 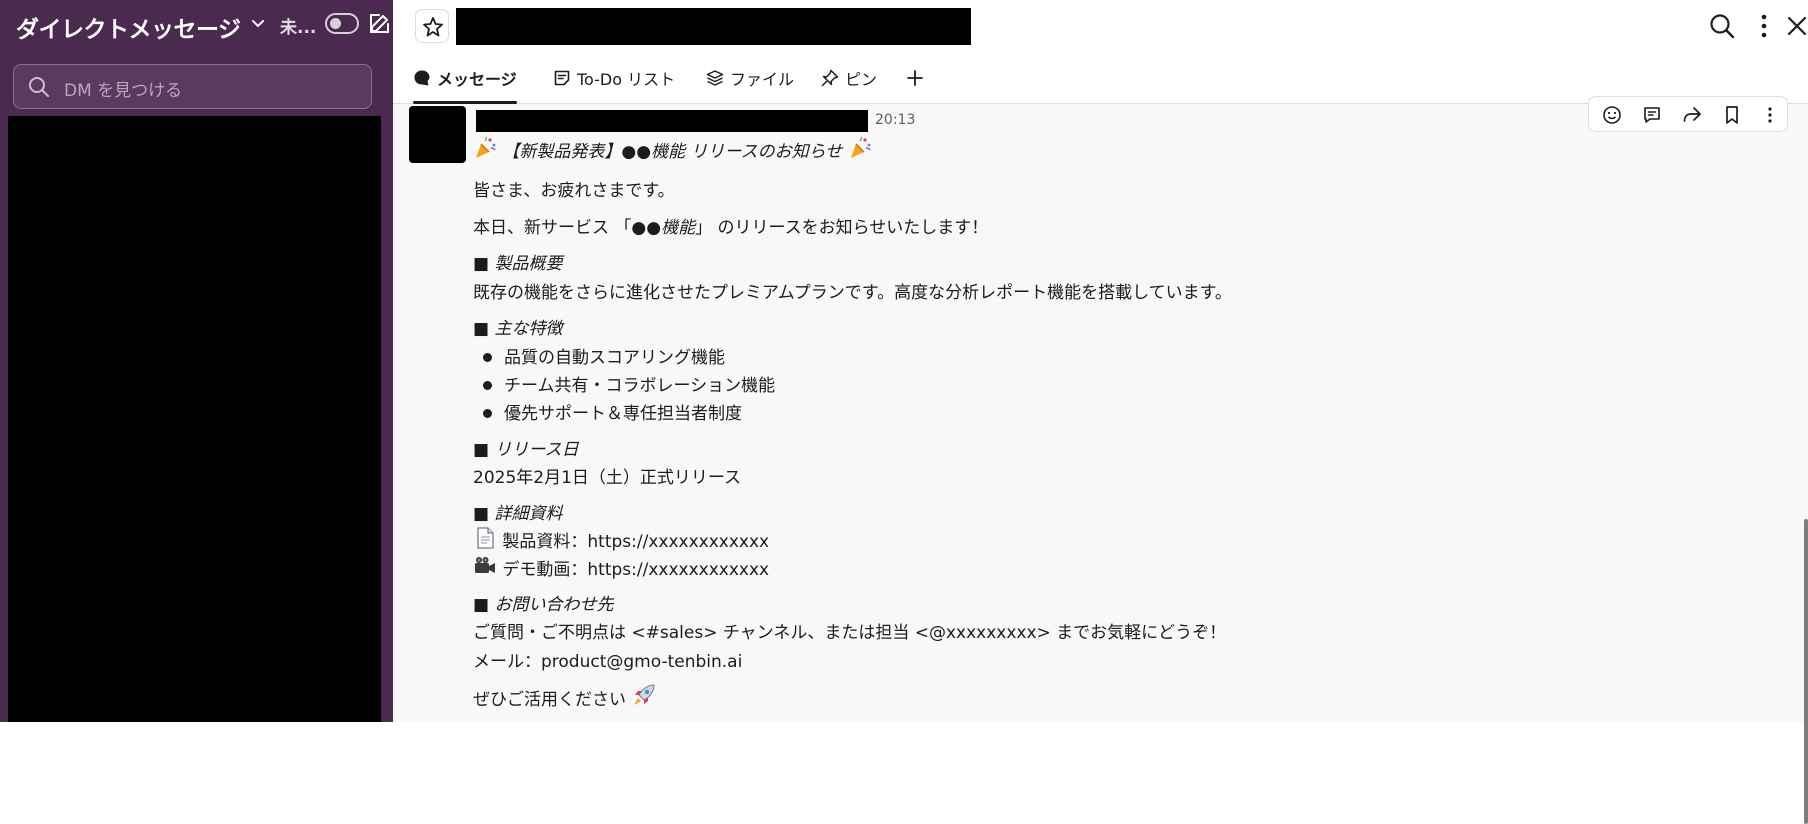 I want to click on channel-name-redacted, so click(x=713, y=26).